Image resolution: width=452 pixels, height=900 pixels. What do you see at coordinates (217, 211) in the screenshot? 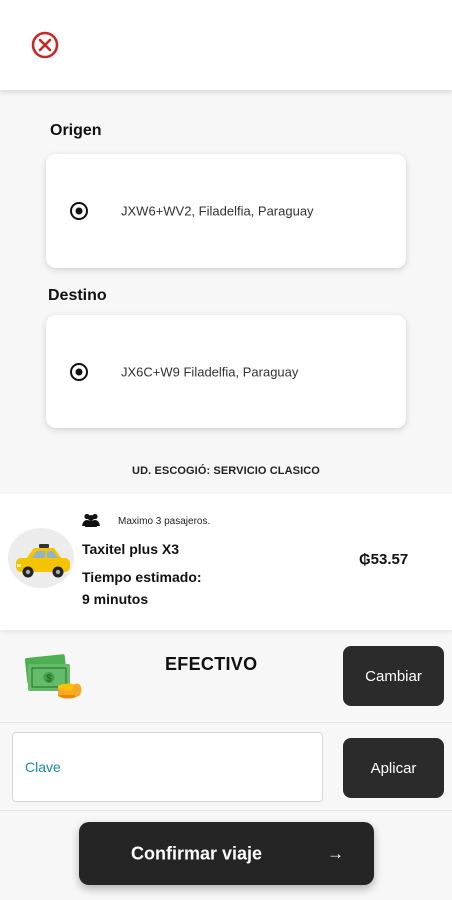
I see `origin-address: JXW6+WV2, Filadelfia, Paraguay` at bounding box center [217, 211].